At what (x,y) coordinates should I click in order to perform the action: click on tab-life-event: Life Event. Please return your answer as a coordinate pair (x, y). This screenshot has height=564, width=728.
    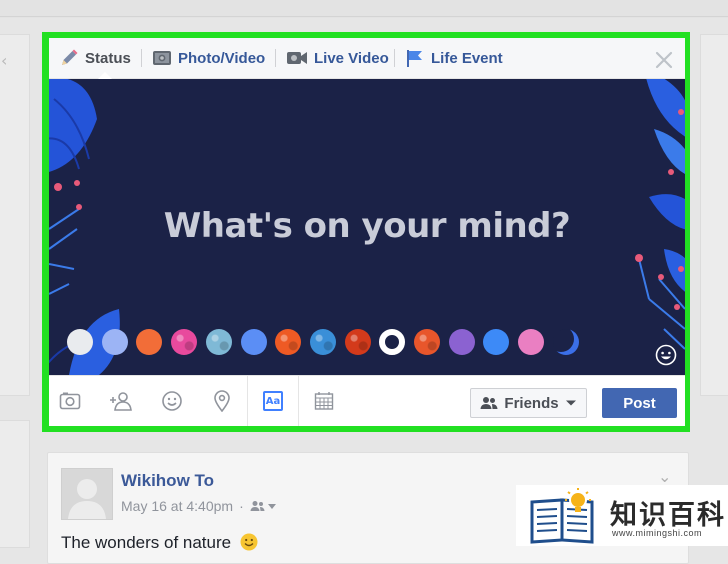
    Looking at the image, I should click on (454, 58).